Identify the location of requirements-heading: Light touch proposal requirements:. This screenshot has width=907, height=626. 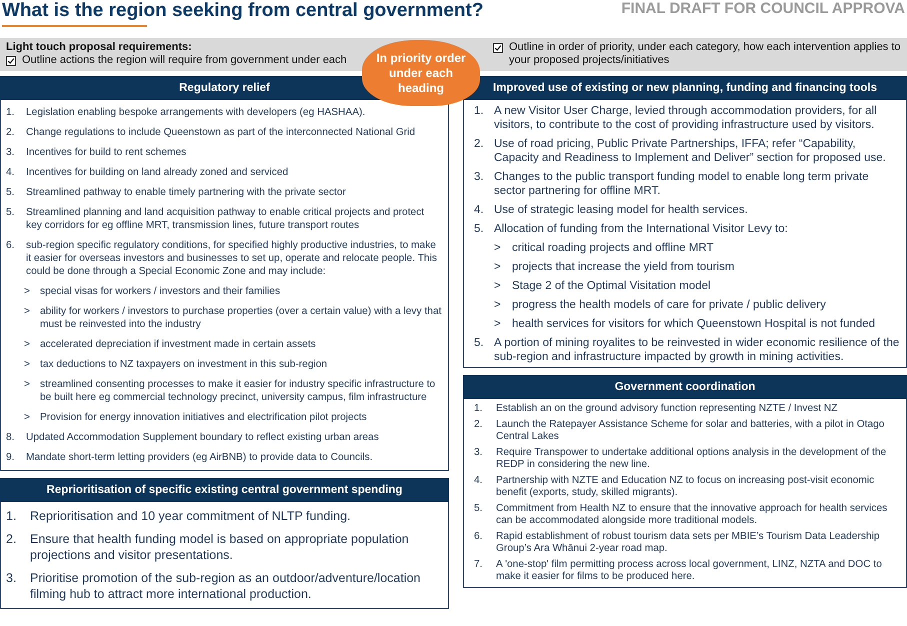
(99, 47).